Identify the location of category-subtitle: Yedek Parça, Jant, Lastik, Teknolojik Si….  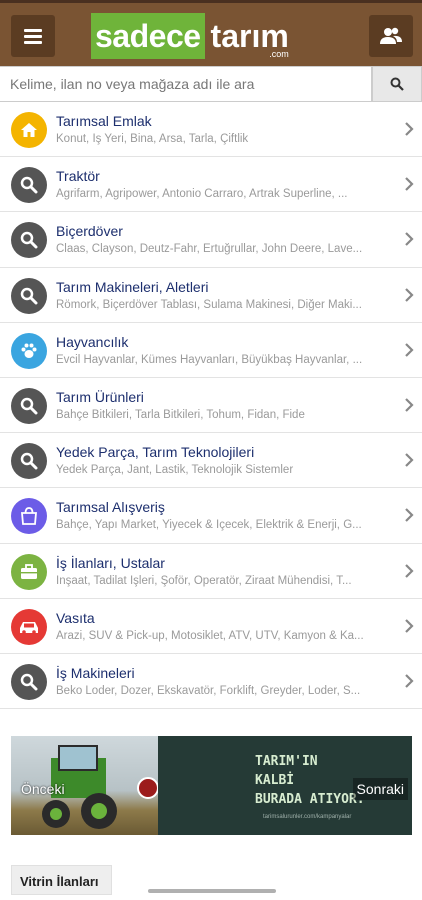
(175, 470).